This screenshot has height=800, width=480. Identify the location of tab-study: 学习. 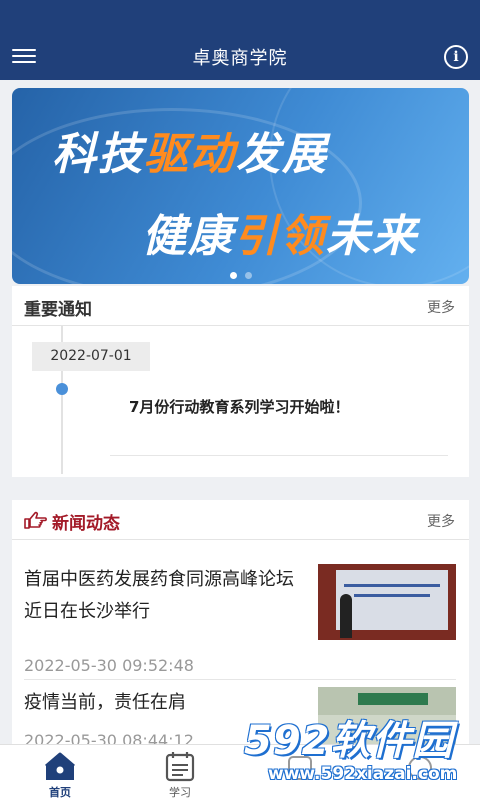
(180, 772).